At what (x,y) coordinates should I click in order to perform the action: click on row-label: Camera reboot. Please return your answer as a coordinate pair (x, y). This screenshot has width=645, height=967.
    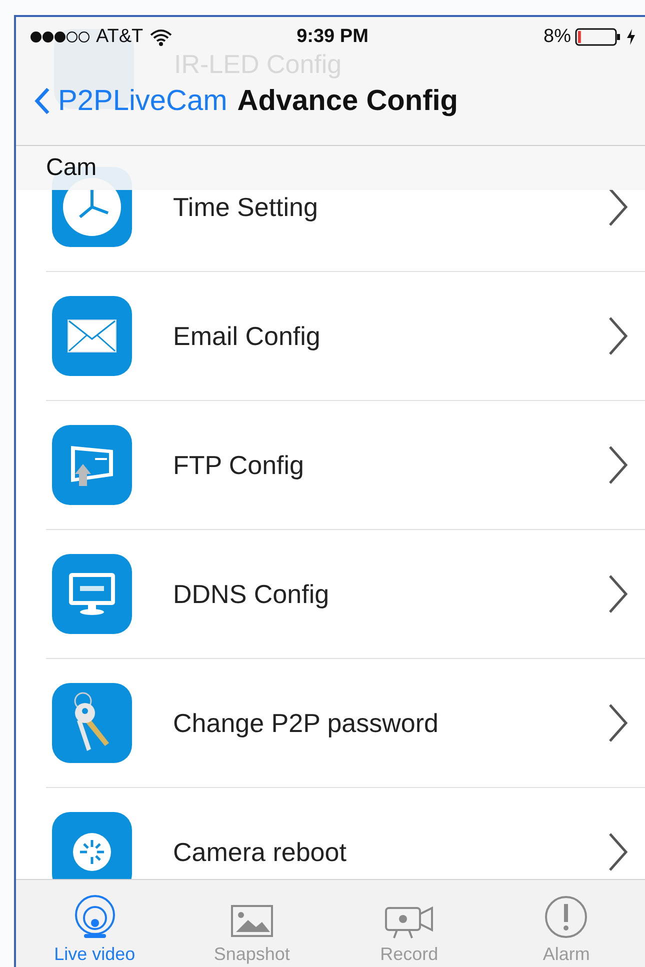
    Looking at the image, I should click on (260, 852).